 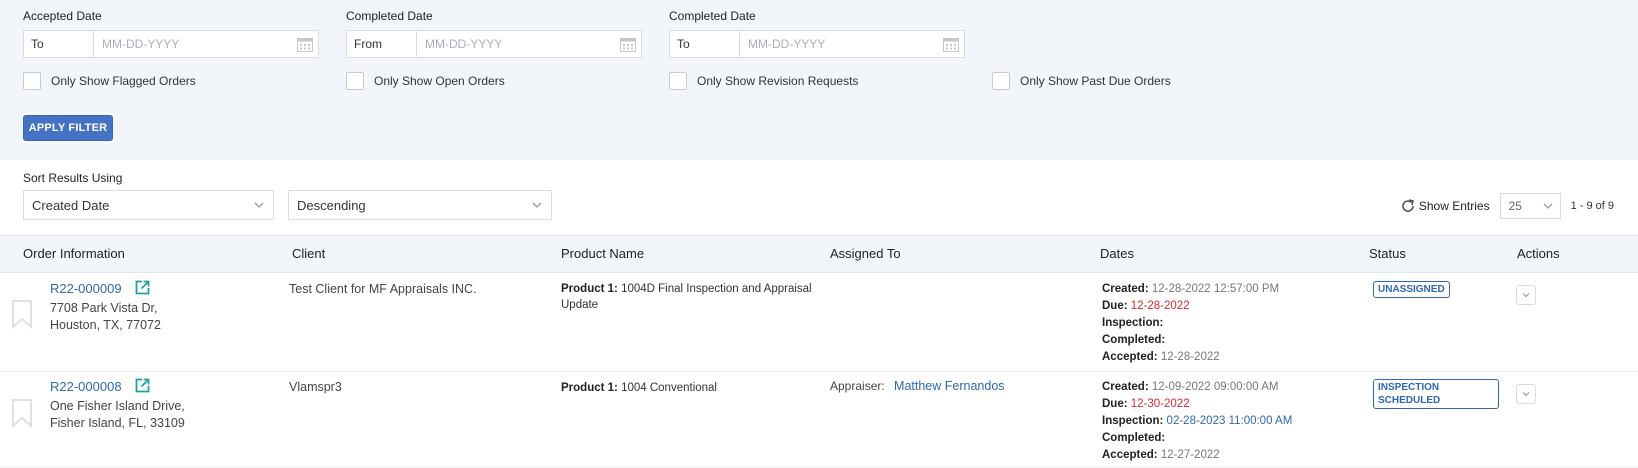 I want to click on past-due-orders-checkbox: Only Show Past Due Orders, so click(x=1081, y=81).